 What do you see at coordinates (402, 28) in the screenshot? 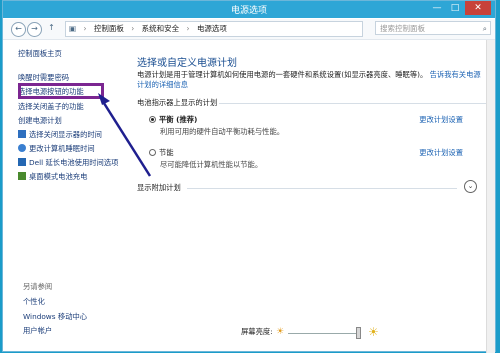
I see `search-placeholder: 搜索控制面板` at bounding box center [402, 28].